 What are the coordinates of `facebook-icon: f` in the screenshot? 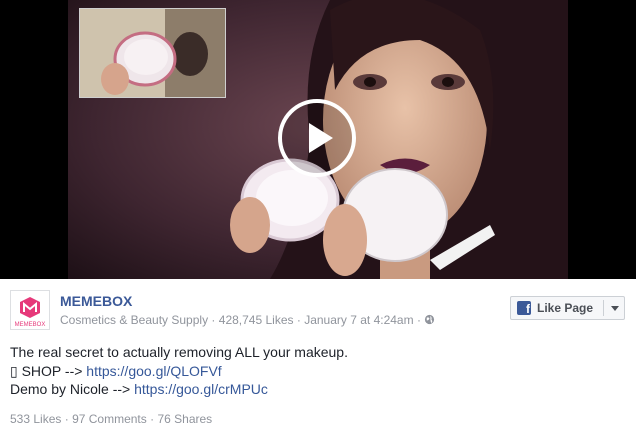 It's located at (524, 308).